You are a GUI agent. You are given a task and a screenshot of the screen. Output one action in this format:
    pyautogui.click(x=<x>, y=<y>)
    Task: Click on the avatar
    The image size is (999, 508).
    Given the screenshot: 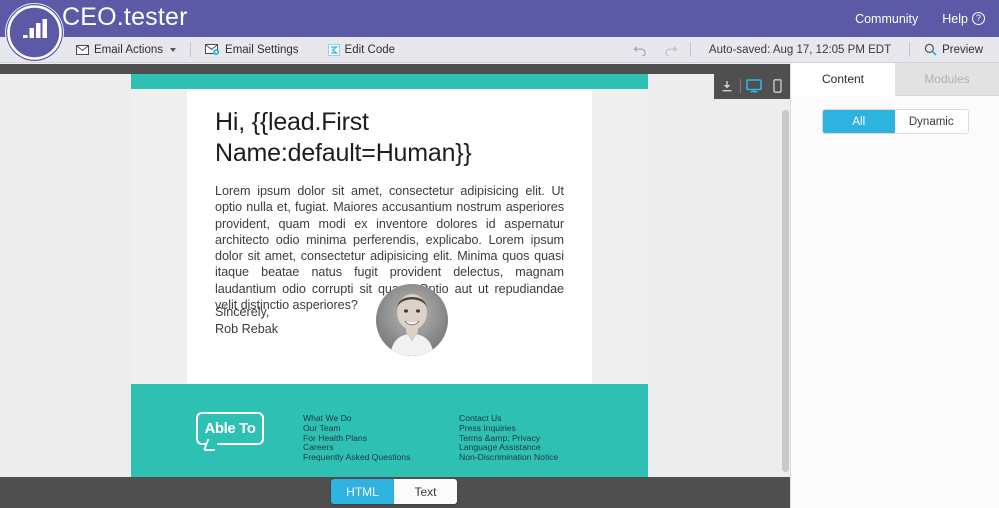 What is the action you would take?
    pyautogui.click(x=412, y=320)
    